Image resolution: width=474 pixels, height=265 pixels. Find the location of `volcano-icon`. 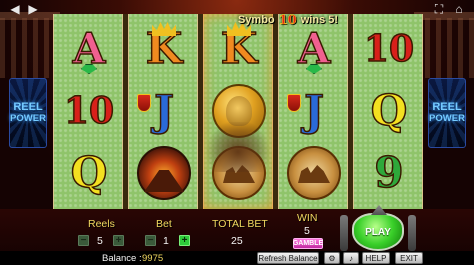

volcano-icon is located at coordinates (164, 173).